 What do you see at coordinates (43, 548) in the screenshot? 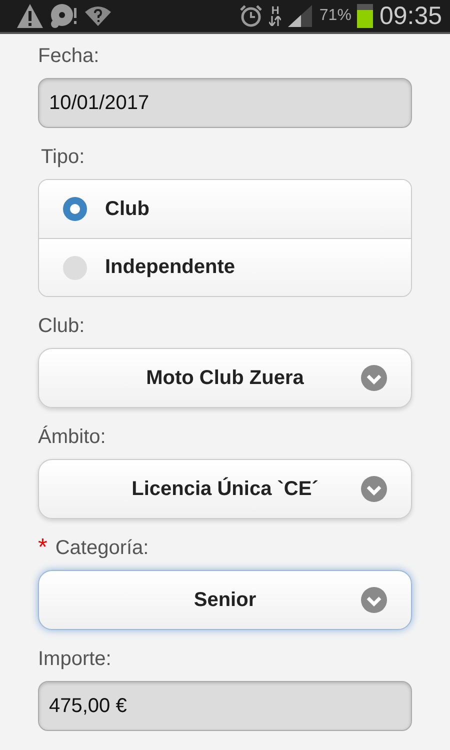
I see `required-asterisk: *` at bounding box center [43, 548].